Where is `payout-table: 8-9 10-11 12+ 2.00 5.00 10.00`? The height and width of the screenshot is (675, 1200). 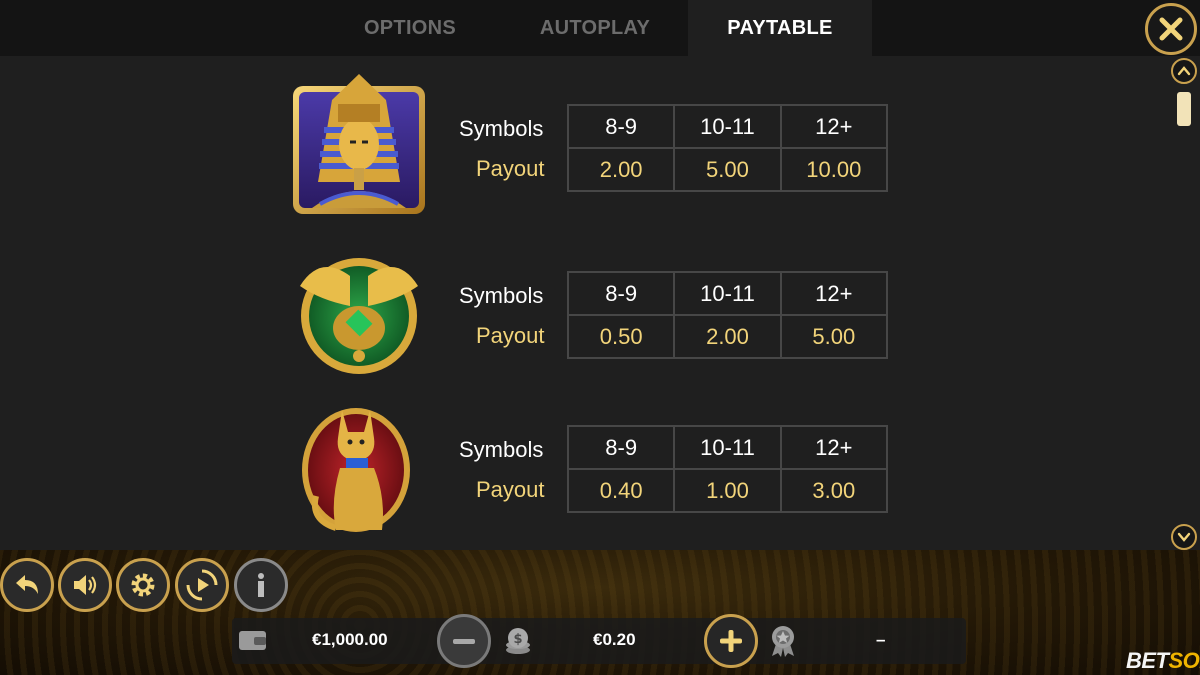 payout-table: 8-9 10-11 12+ 2.00 5.00 10.00 is located at coordinates (727, 148).